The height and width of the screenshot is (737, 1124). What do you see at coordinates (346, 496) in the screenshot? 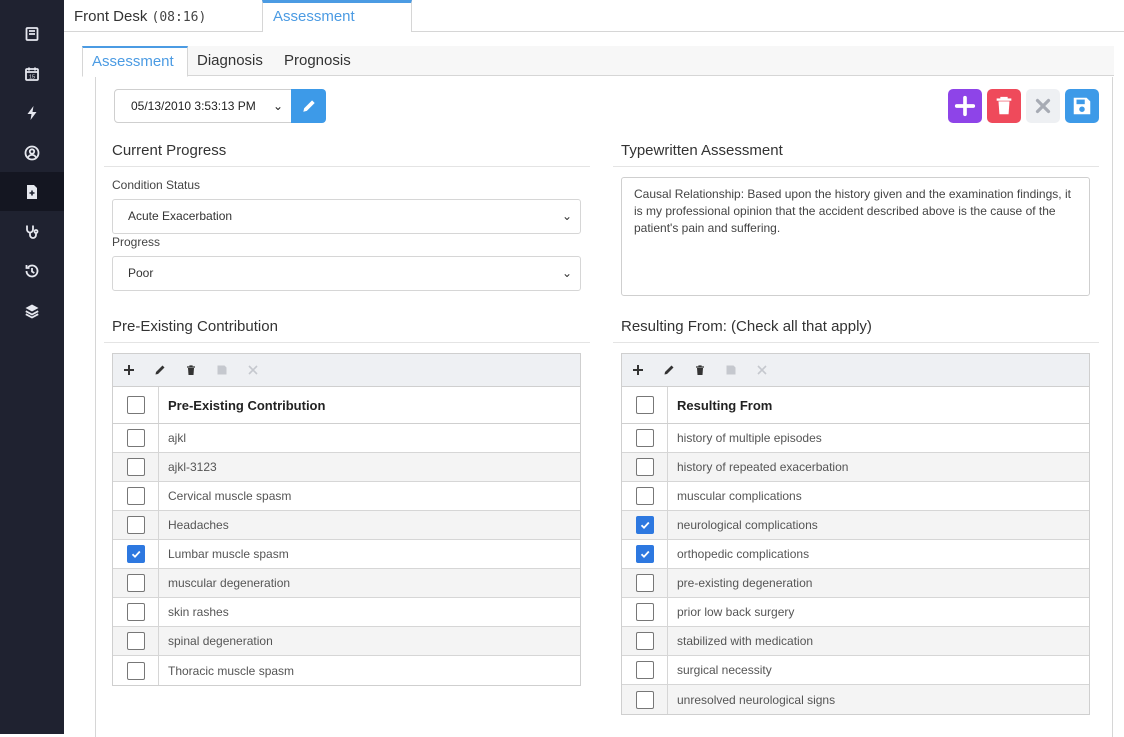
I see `table-row: Cervical muscle spasm` at bounding box center [346, 496].